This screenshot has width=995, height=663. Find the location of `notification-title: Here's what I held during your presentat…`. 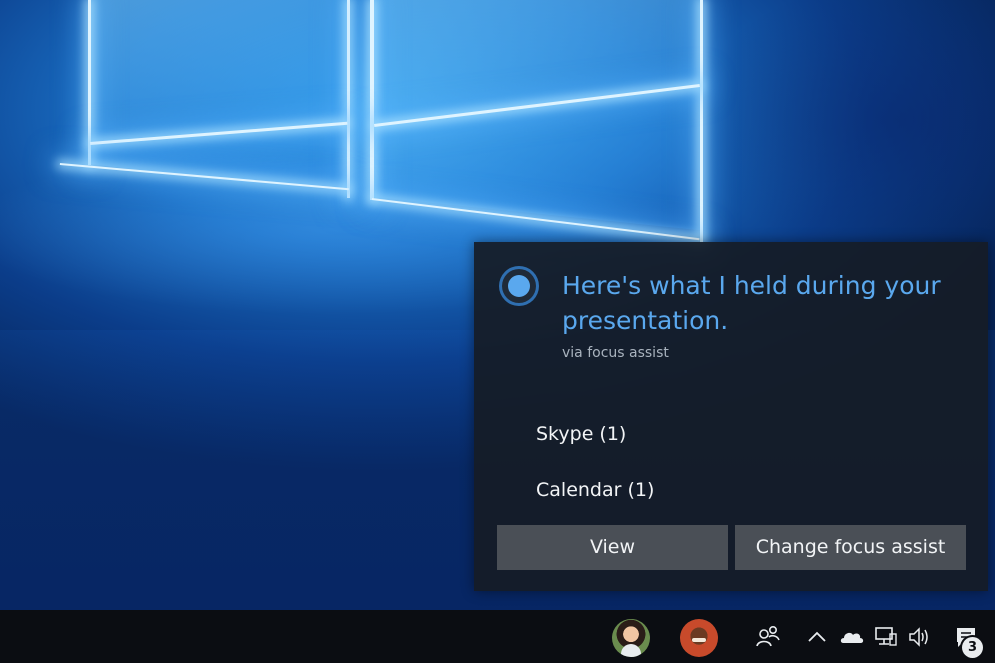

notification-title: Here's what I held during your presentat… is located at coordinates (751, 303).